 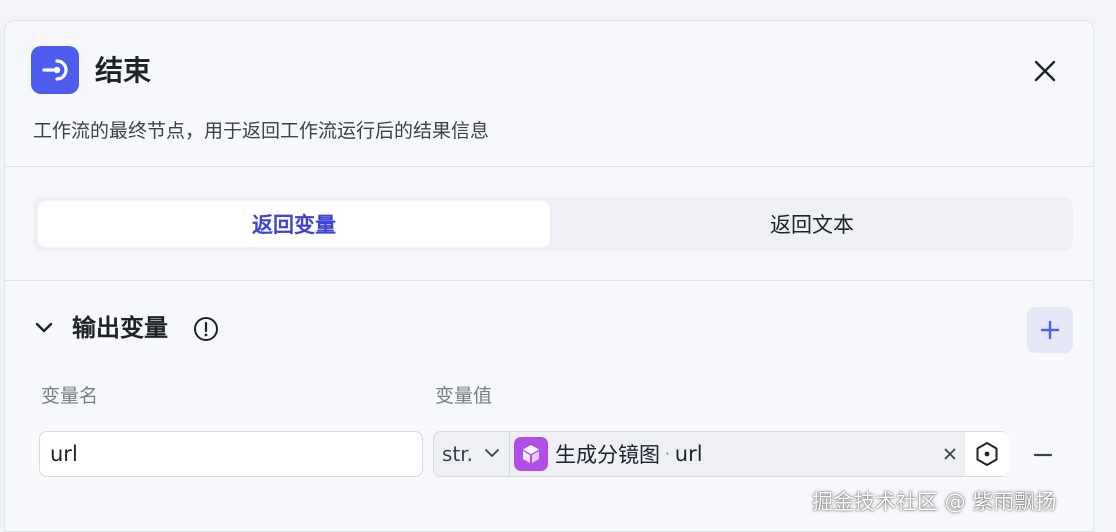 I want to click on column-label-name: 变量名, so click(x=70, y=396).